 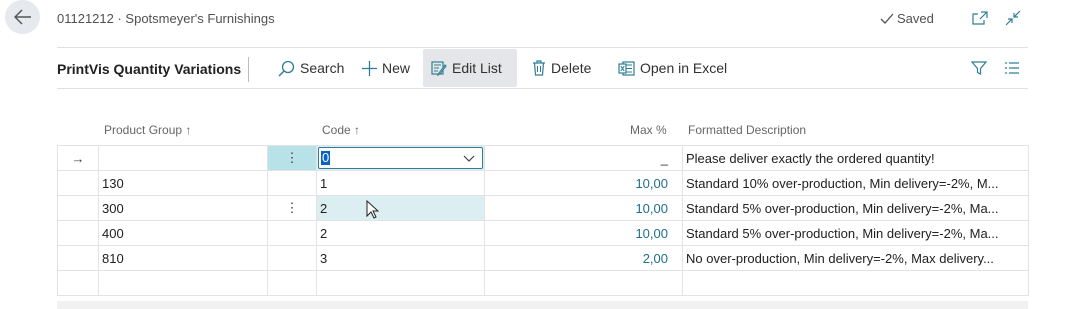 I want to click on code-value: 2, so click(x=324, y=208).